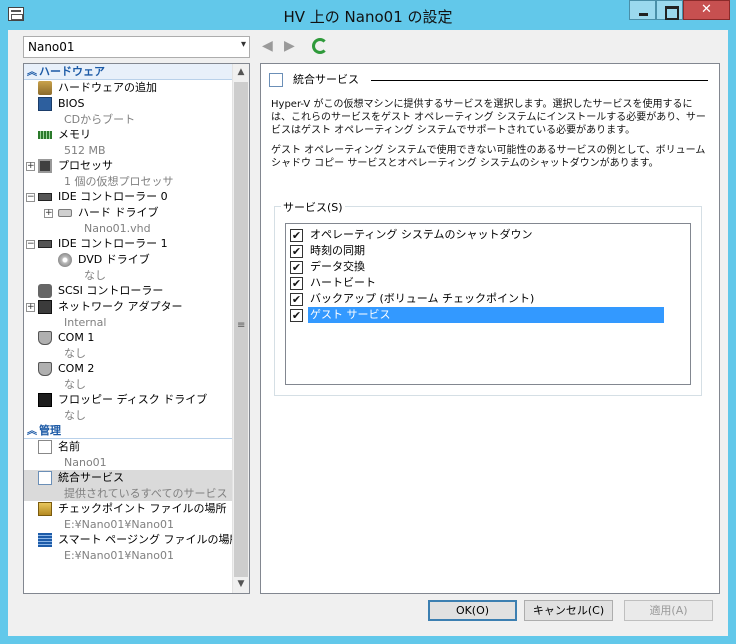 The width and height of the screenshot is (736, 644). Describe the element at coordinates (276, 80) in the screenshot. I see `integration-services-icon` at that location.